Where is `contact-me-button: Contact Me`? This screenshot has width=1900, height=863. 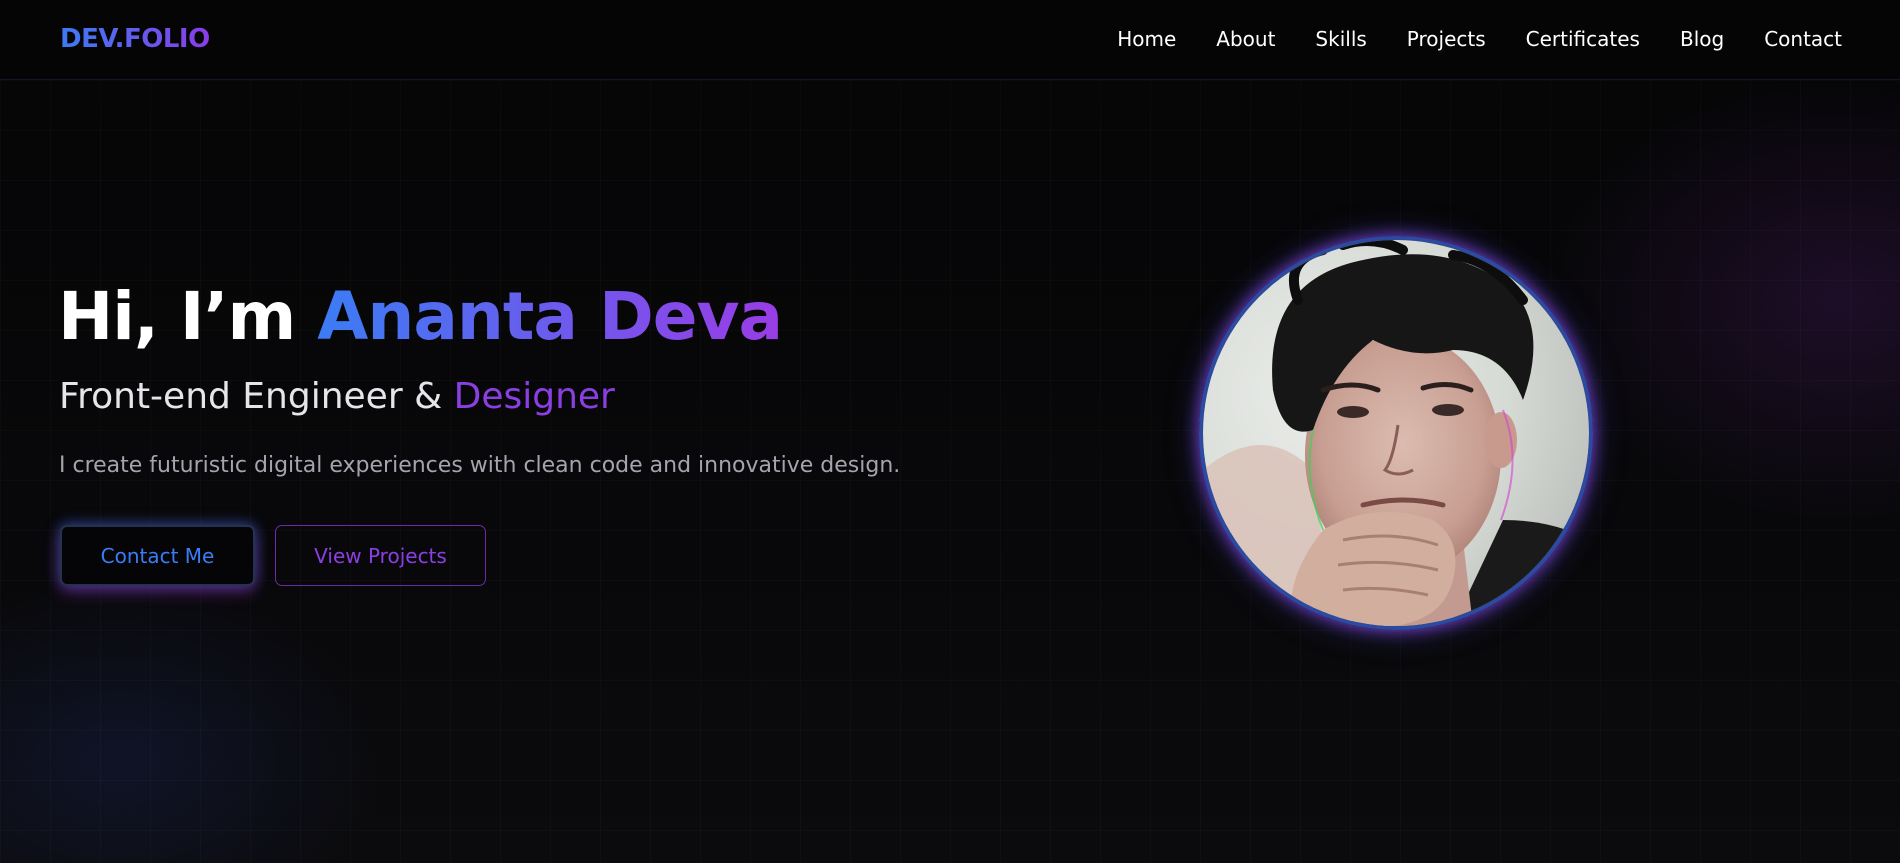
contact-me-button: Contact Me is located at coordinates (157, 555).